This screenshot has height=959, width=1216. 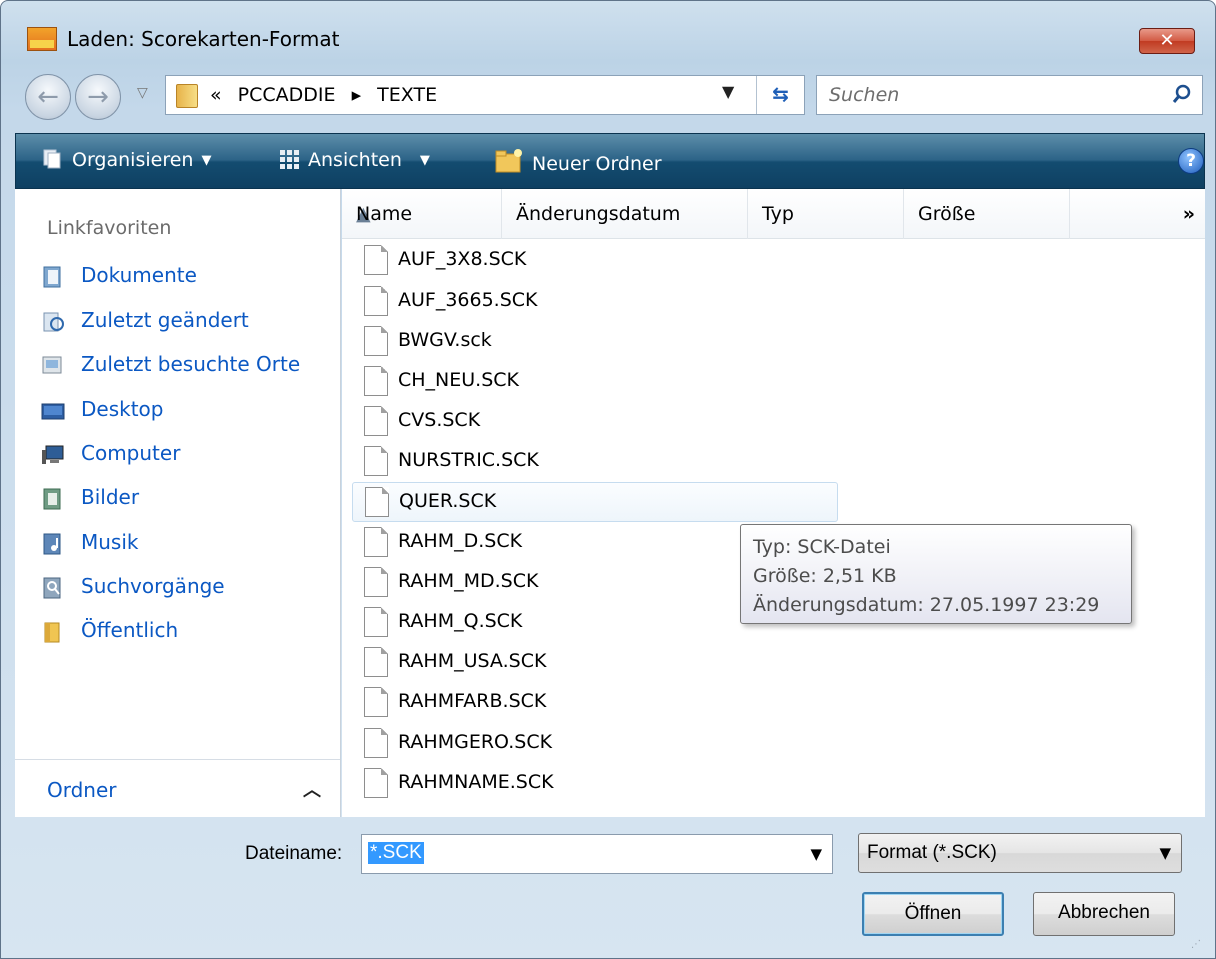 What do you see at coordinates (822, 547) in the screenshot?
I see `tooltip-type: Typ: SCK-Datei` at bounding box center [822, 547].